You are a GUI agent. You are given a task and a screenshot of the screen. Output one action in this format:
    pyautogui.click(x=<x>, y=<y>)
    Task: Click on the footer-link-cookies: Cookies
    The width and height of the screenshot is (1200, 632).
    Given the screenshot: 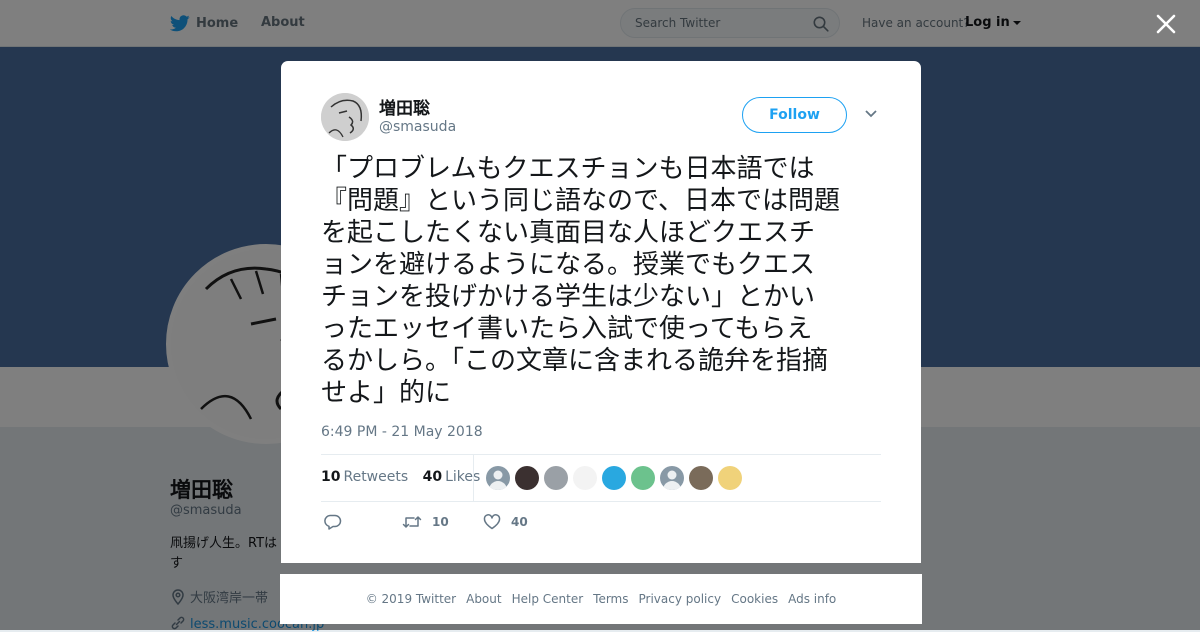 What is the action you would take?
    pyautogui.click(x=754, y=599)
    